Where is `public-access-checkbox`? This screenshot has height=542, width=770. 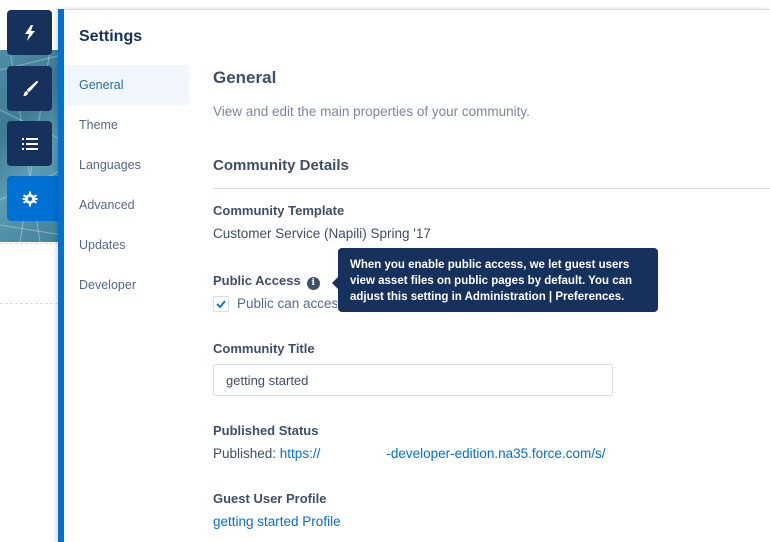
public-access-checkbox is located at coordinates (221, 304).